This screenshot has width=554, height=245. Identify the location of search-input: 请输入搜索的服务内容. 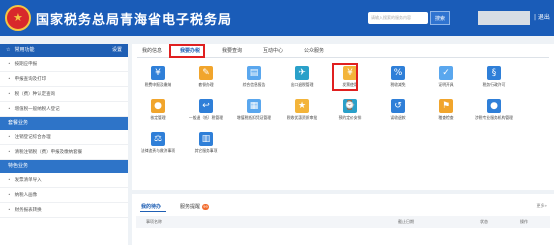
(398, 18).